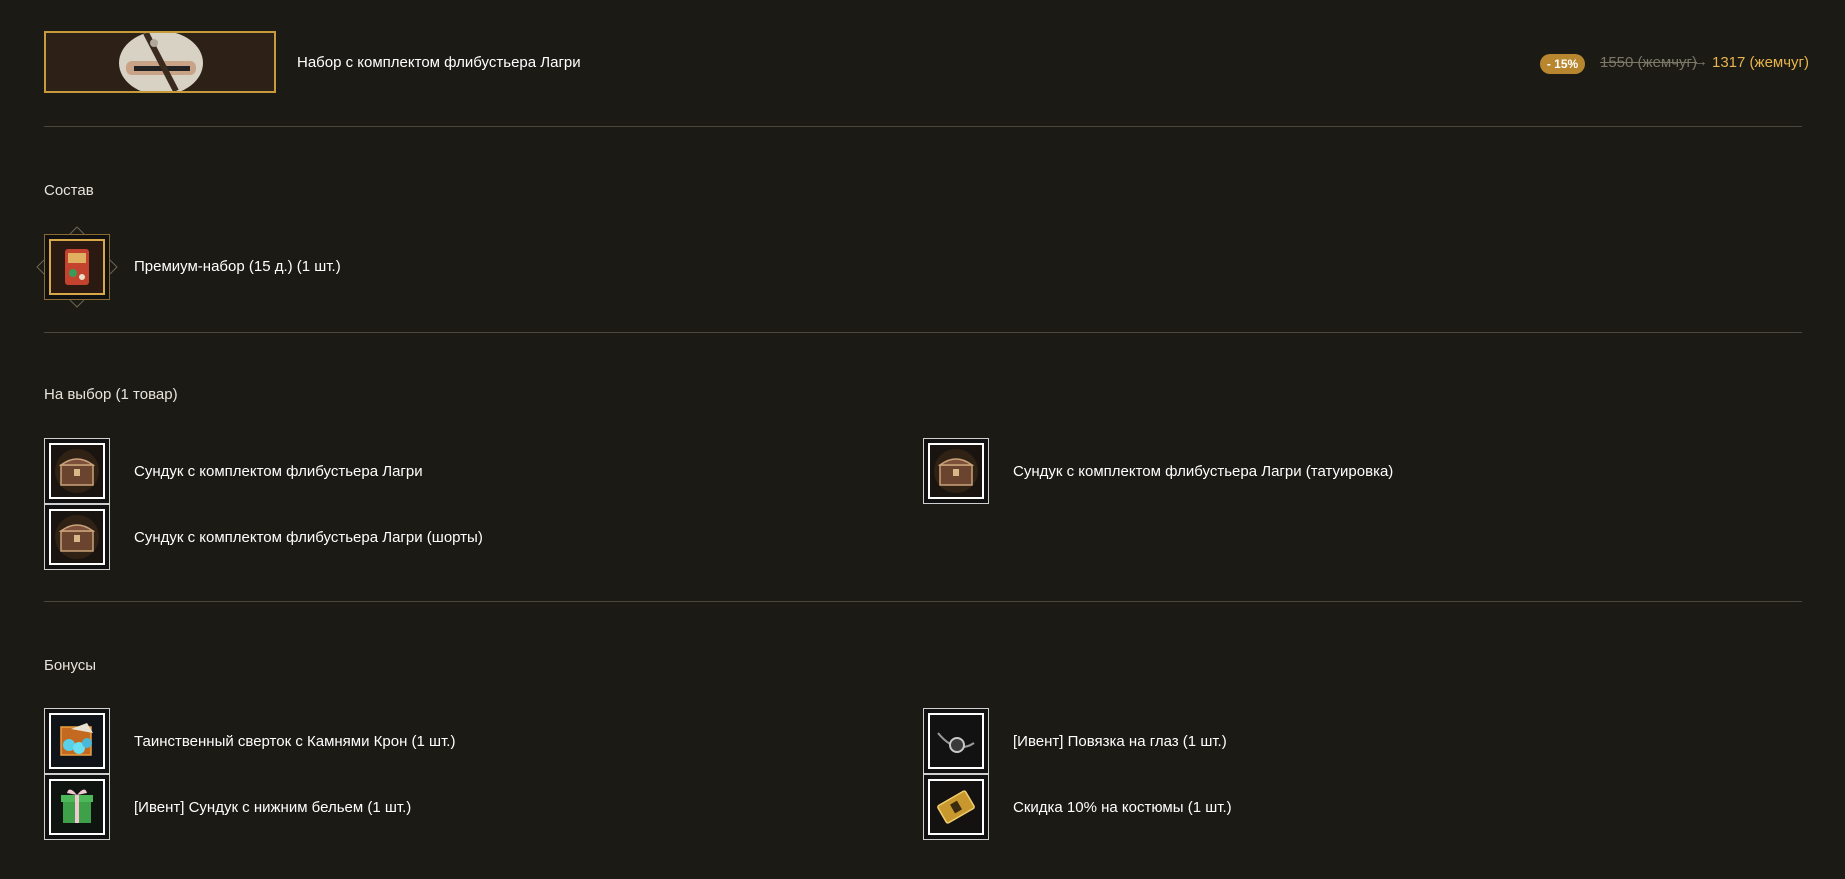 This screenshot has width=1845, height=879. What do you see at coordinates (278, 471) in the screenshot?
I see `choice-item-label: Сундук с комплектом флибустьера Лагри` at bounding box center [278, 471].